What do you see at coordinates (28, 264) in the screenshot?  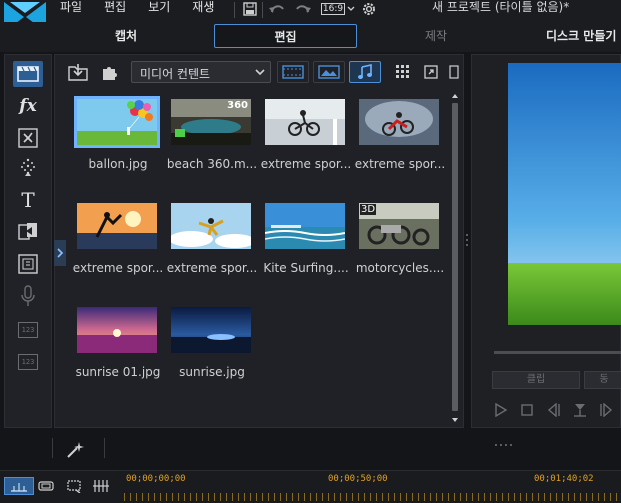 I see `audio-mixing-button` at bounding box center [28, 264].